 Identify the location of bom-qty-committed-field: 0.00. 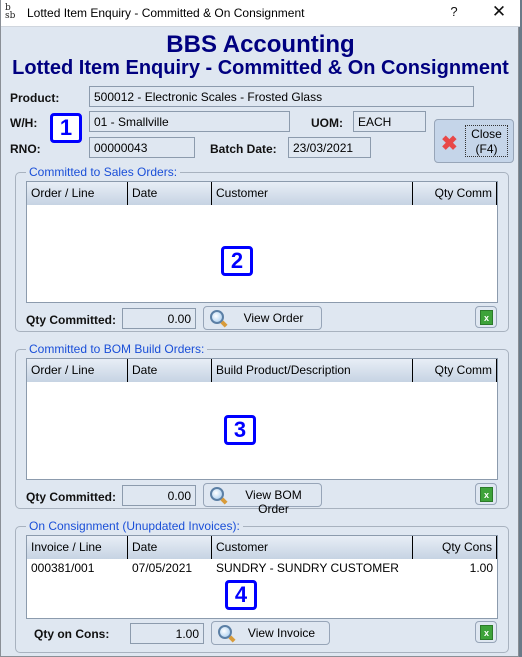
(159, 495).